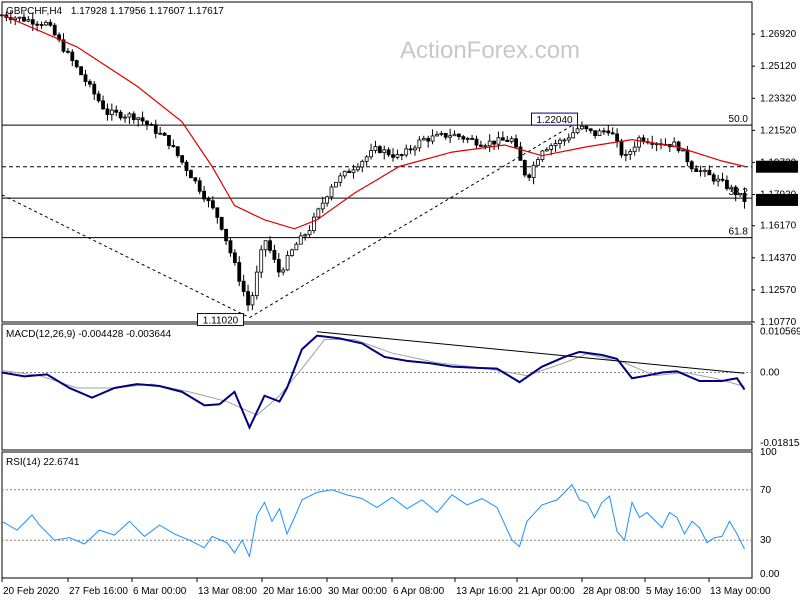 The image size is (800, 605). Describe the element at coordinates (739, 232) in the screenshot. I see `fib-level-label: 61.8` at that location.